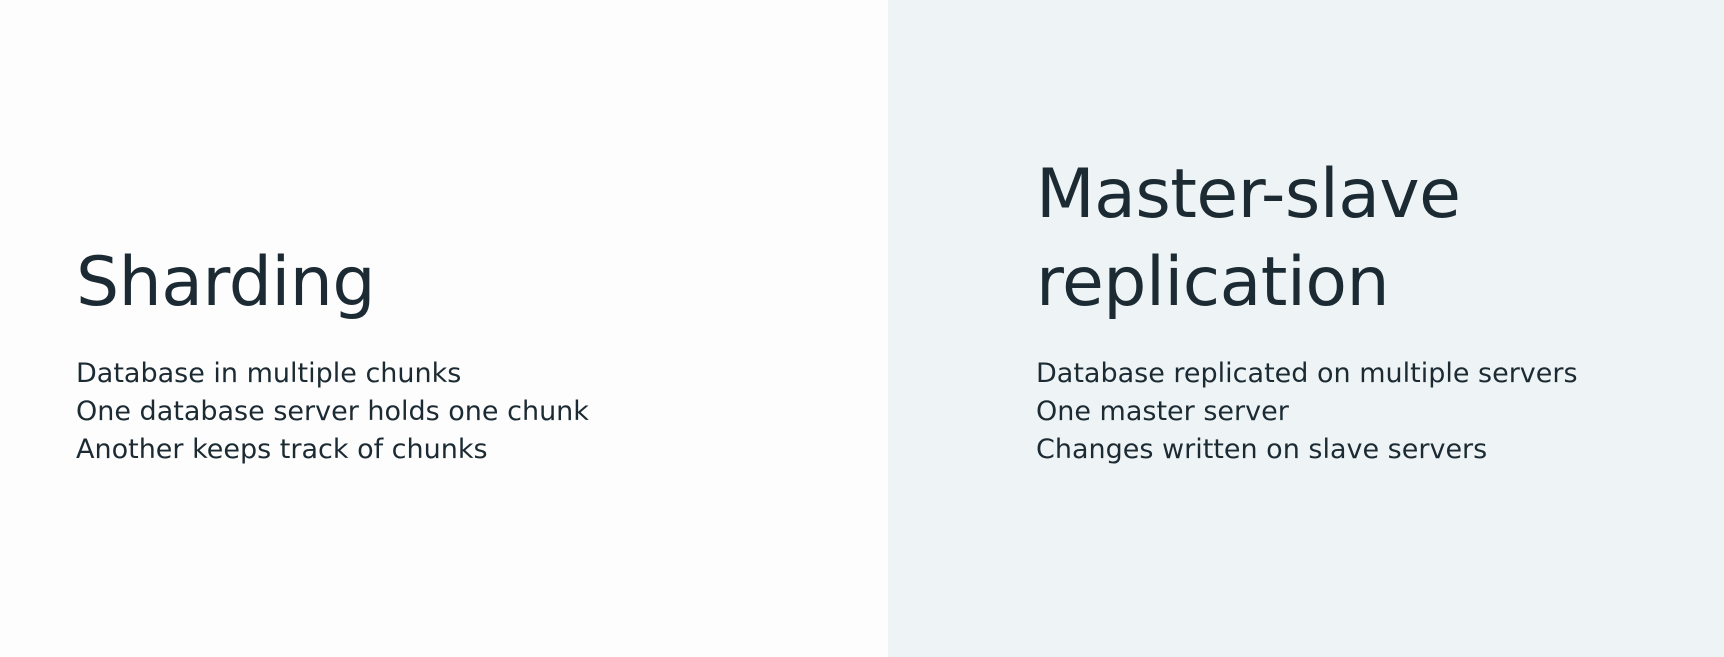 The width and height of the screenshot is (1724, 657). Describe the element at coordinates (1248, 194) in the screenshot. I see `replication-title-line: Master-slave` at that location.